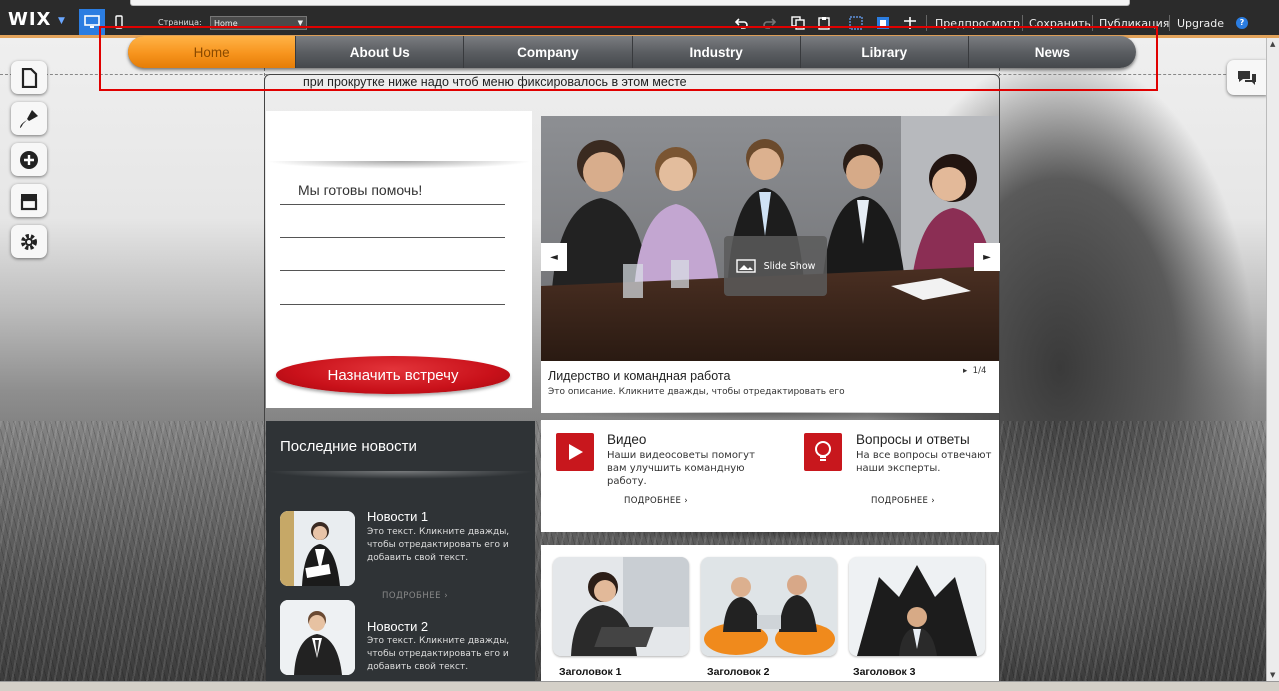  What do you see at coordinates (1272, 44) in the screenshot?
I see `scroll-up-icon: ▲` at bounding box center [1272, 44].